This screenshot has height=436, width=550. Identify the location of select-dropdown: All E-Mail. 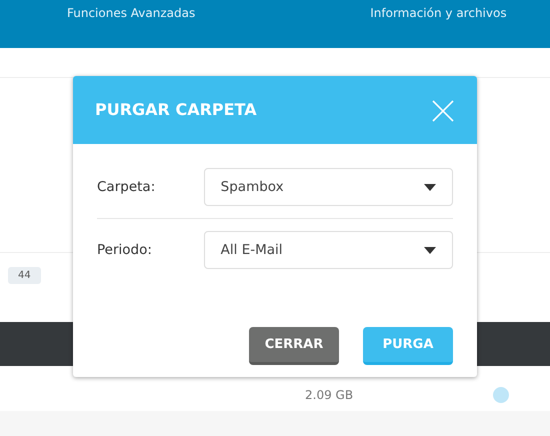
(328, 250).